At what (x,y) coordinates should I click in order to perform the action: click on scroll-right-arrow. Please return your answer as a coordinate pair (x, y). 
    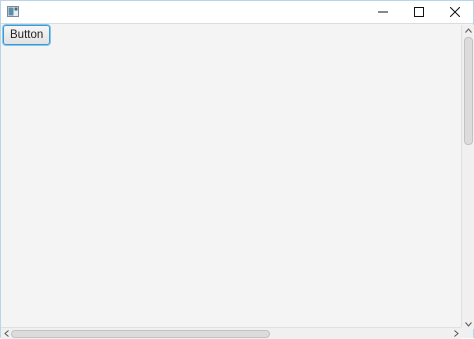
    Looking at the image, I should click on (456, 333).